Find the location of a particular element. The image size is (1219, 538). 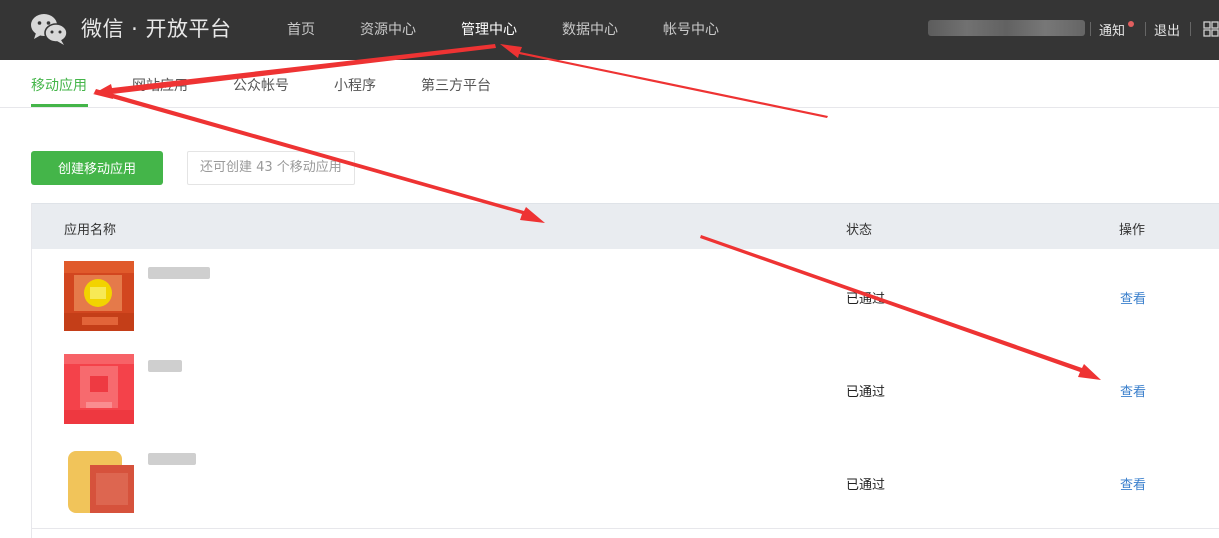

tab-official-accounts: 公众帐号 is located at coordinates (261, 85).